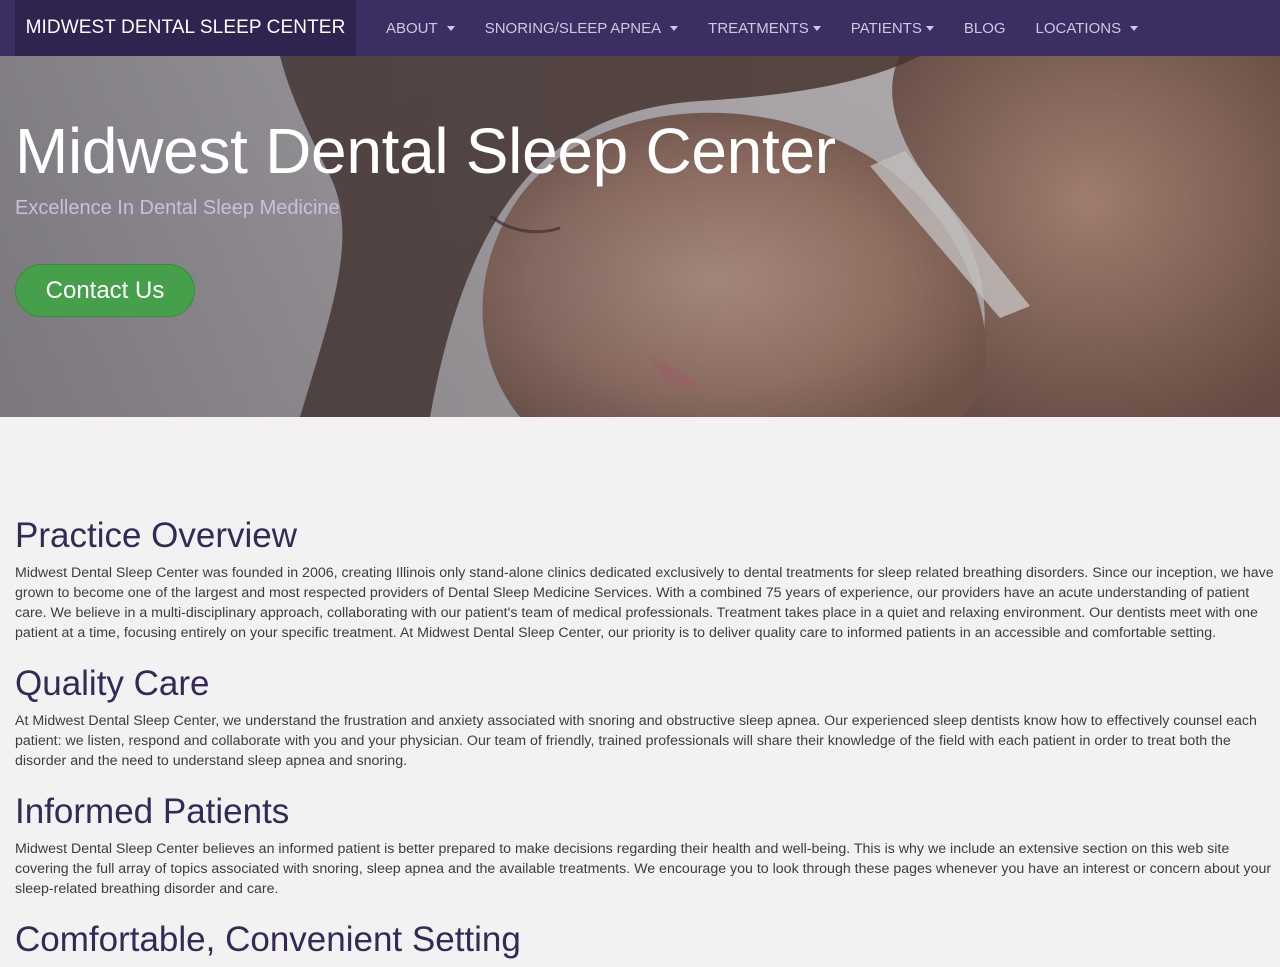 Image resolution: width=1280 pixels, height=967 pixels. Describe the element at coordinates (152, 811) in the screenshot. I see `section-heading: Informed Patients` at that location.